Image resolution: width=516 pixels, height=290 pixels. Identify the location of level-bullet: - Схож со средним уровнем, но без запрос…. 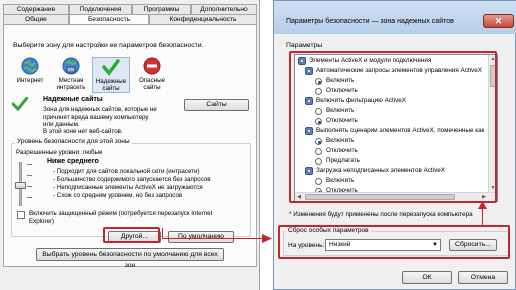
(118, 195).